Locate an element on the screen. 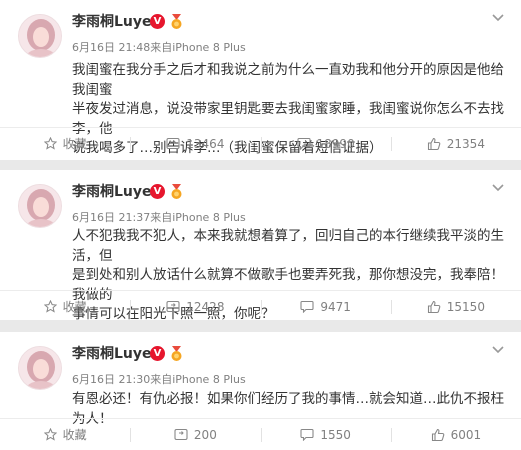 The height and width of the screenshot is (450, 521). comment-count: 1550 is located at coordinates (335, 434).